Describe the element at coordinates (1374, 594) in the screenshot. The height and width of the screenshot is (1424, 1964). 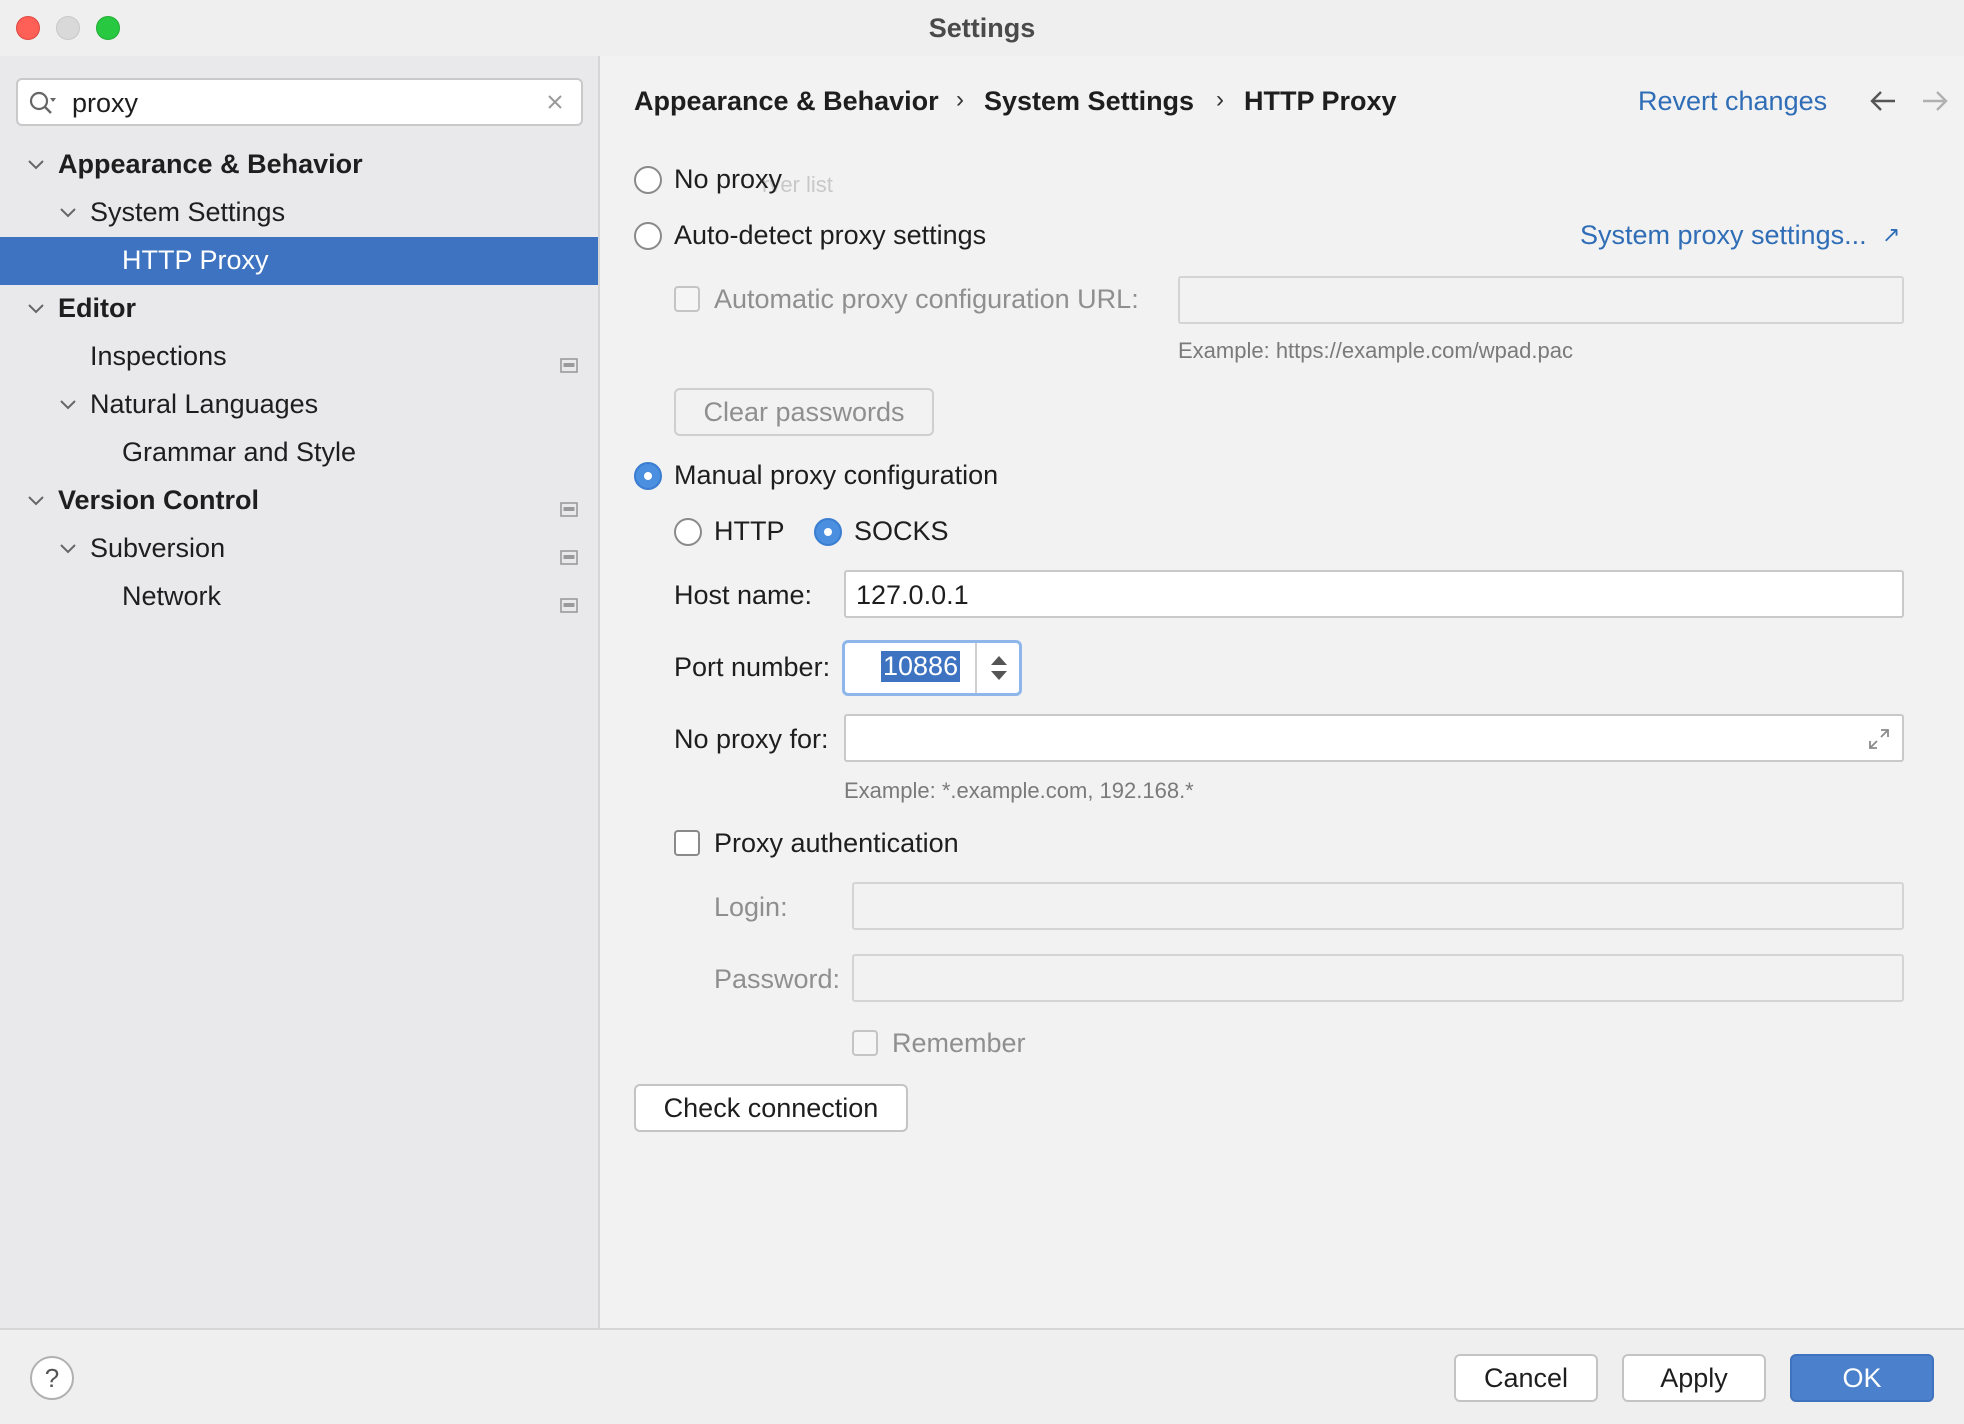
I see `host-name-field: 127.0.0.1` at that location.